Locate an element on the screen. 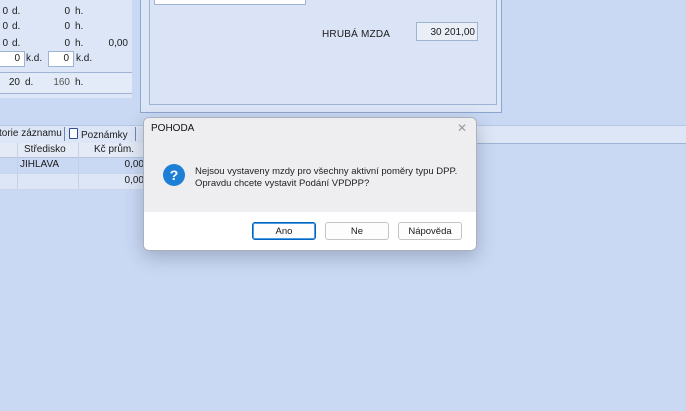  stat-row-editable: 0 k.d. 0 k.d. is located at coordinates (66, 59).